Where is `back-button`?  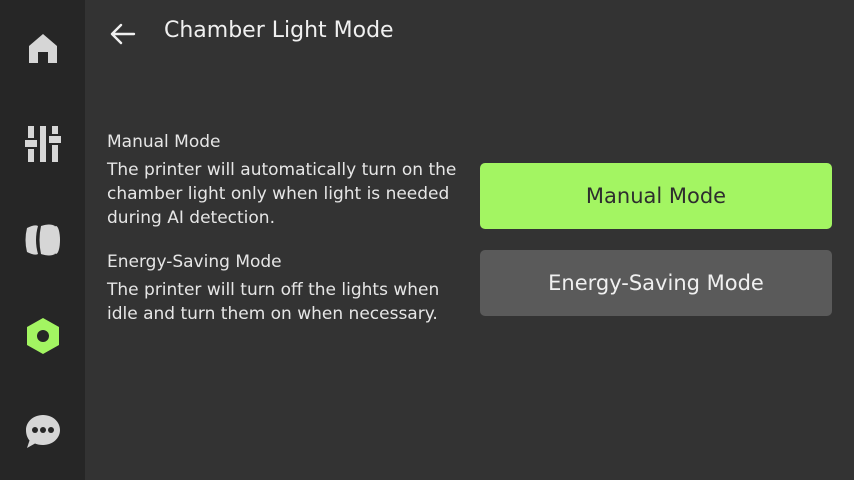 back-button is located at coordinates (123, 34).